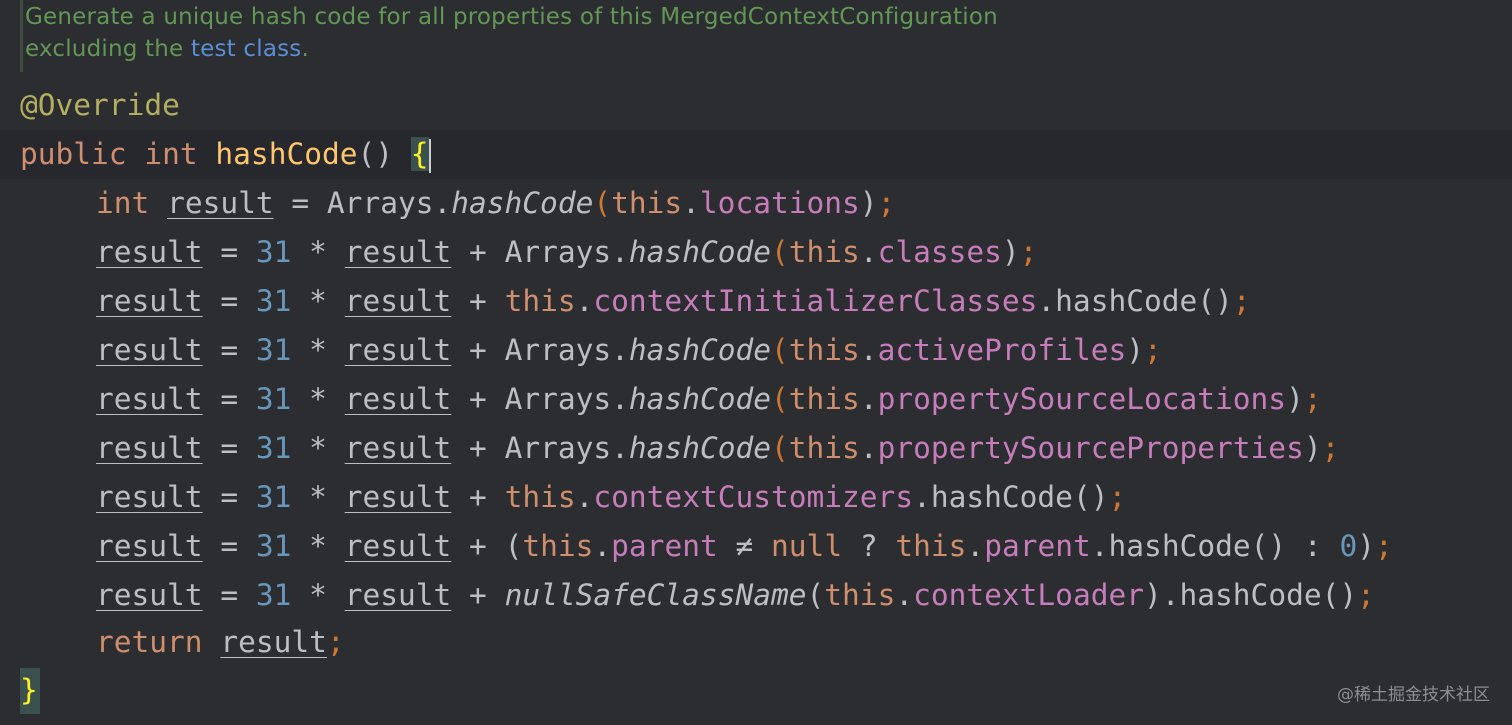 Image resolution: width=1512 pixels, height=725 pixels. What do you see at coordinates (807, 546) in the screenshot?
I see `keyword-null: null` at bounding box center [807, 546].